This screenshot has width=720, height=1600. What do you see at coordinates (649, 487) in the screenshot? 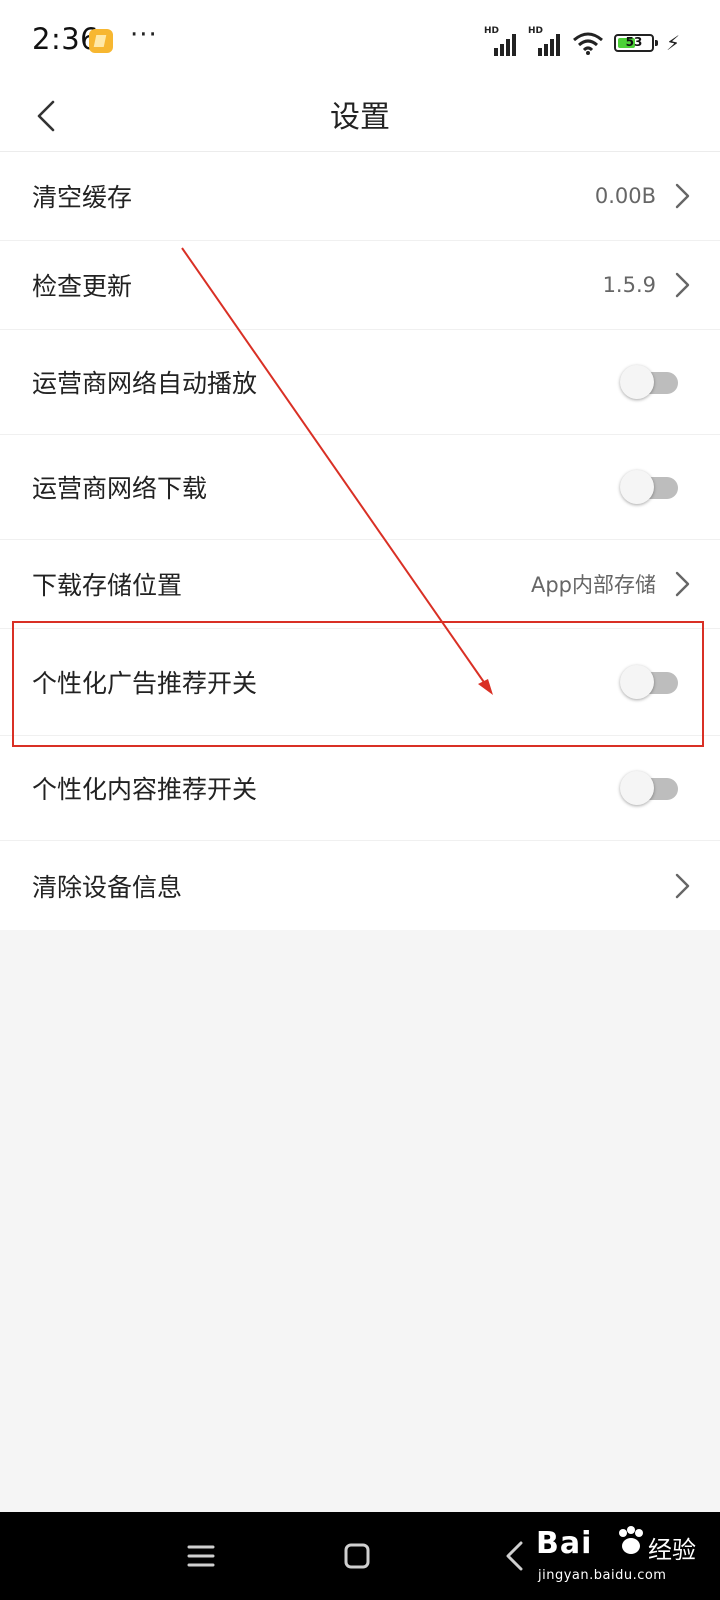
I see `carrier-download-toggle` at bounding box center [649, 487].